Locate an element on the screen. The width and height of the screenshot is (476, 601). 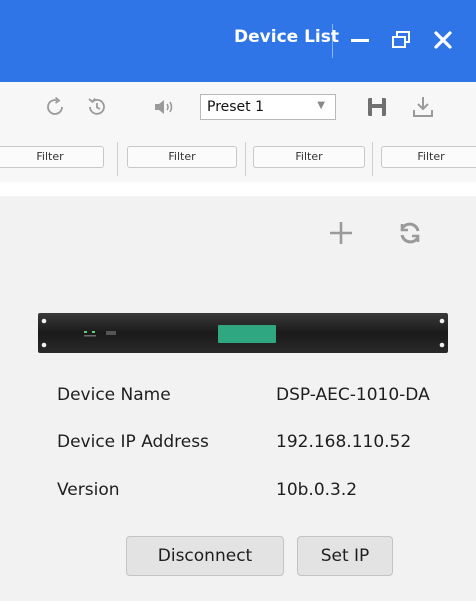
version-value: 10b.0.3.2 is located at coordinates (317, 490).